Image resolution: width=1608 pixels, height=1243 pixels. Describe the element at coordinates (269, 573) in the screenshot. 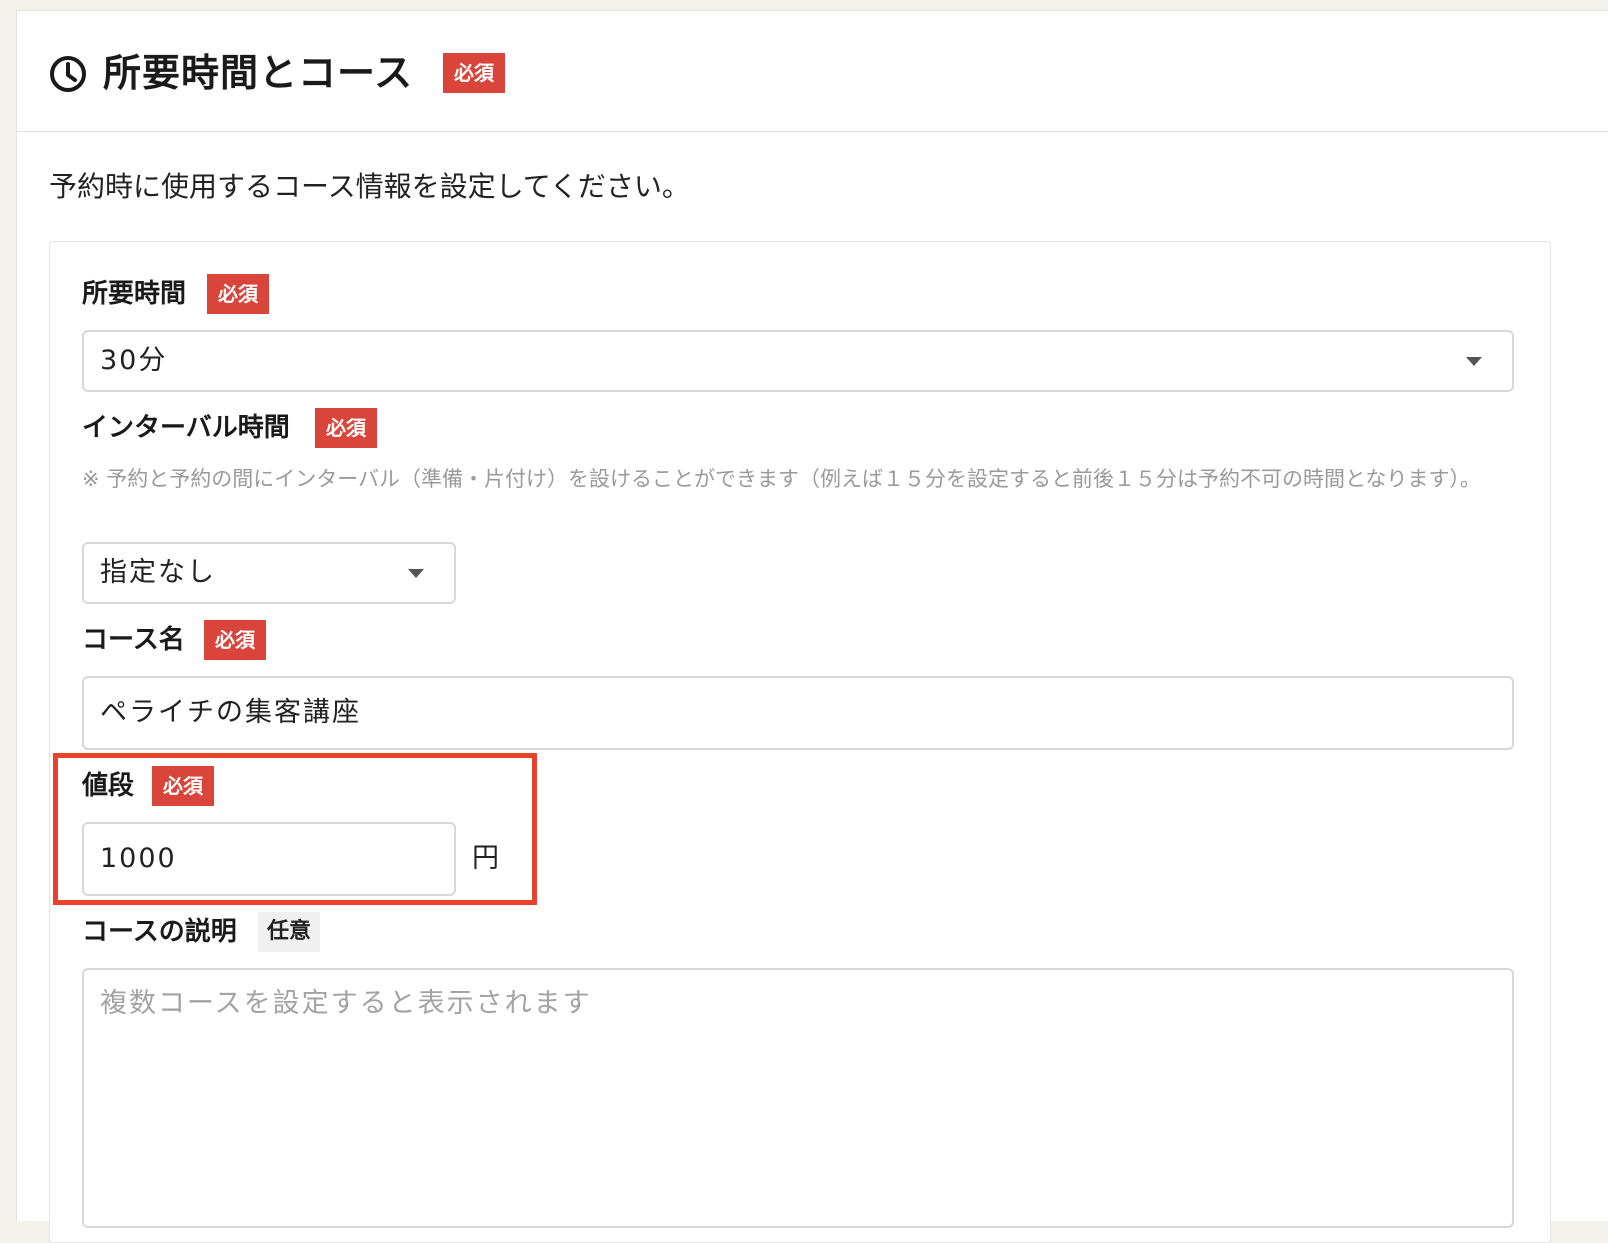

I see `interval-select: 指定なし` at that location.